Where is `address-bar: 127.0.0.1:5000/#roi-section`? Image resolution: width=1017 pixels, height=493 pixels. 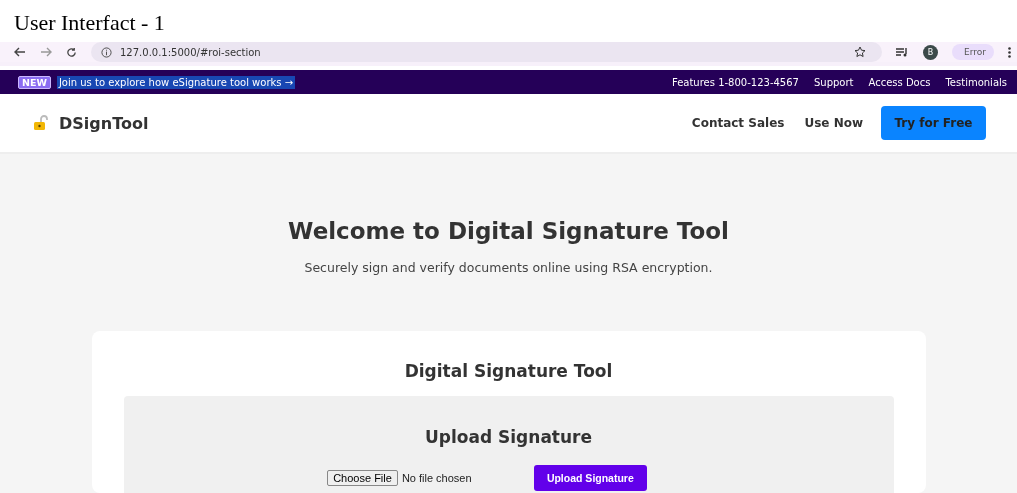 address-bar: 127.0.0.1:5000/#roi-section is located at coordinates (487, 52).